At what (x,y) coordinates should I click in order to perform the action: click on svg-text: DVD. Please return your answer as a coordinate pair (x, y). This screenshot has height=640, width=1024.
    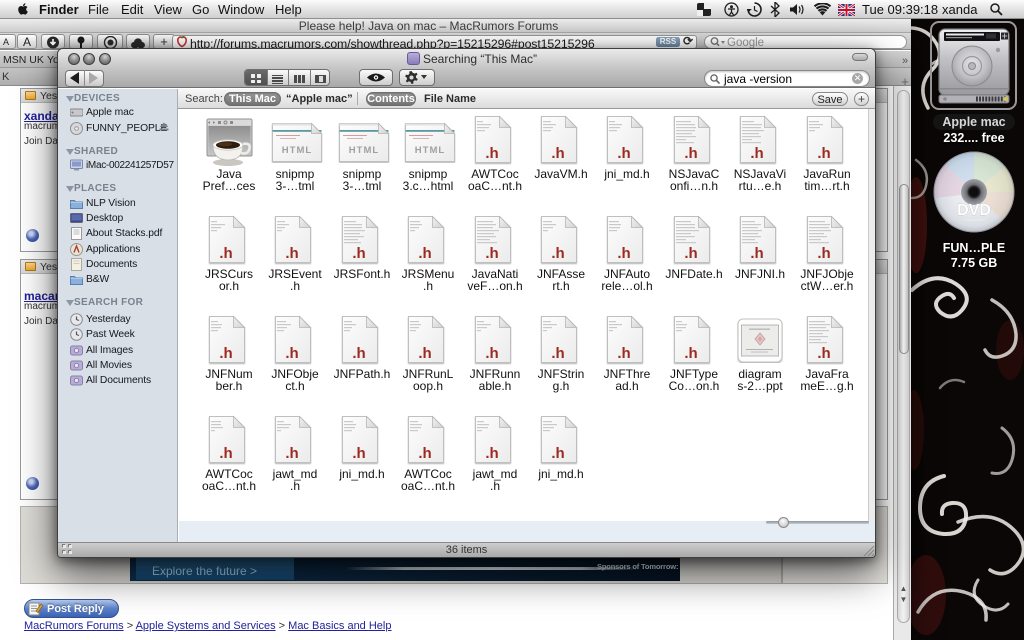
    Looking at the image, I should click on (974, 210).